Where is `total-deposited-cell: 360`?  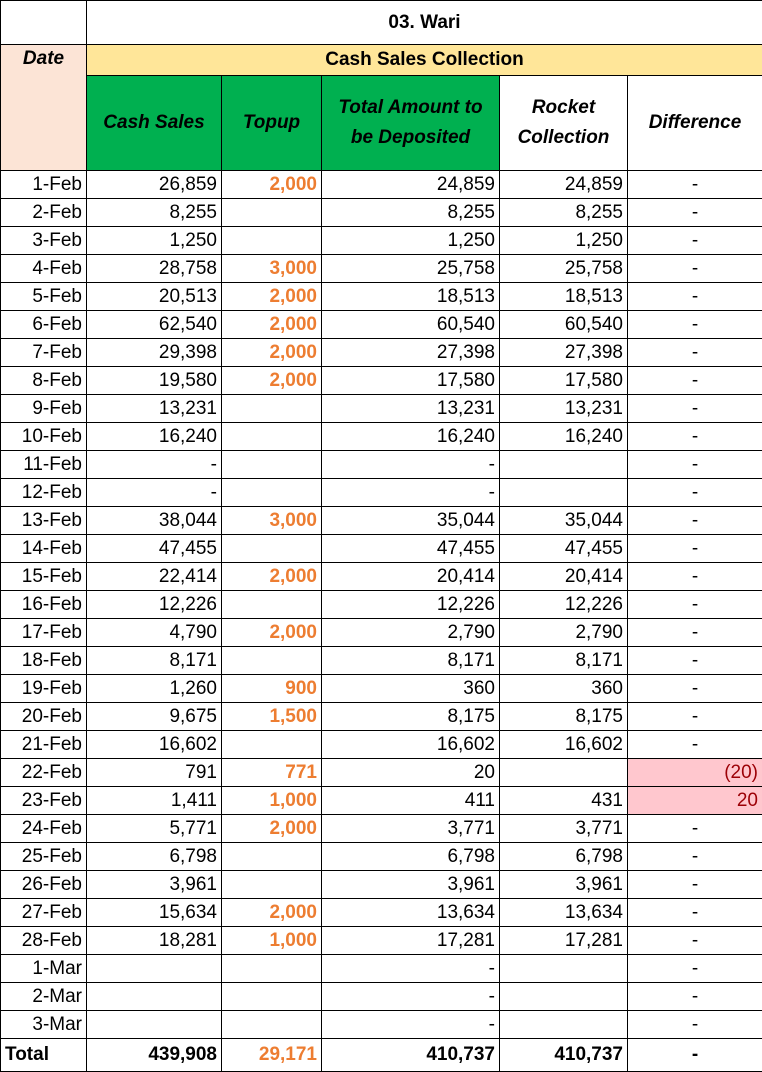
total-deposited-cell: 360 is located at coordinates (411, 689).